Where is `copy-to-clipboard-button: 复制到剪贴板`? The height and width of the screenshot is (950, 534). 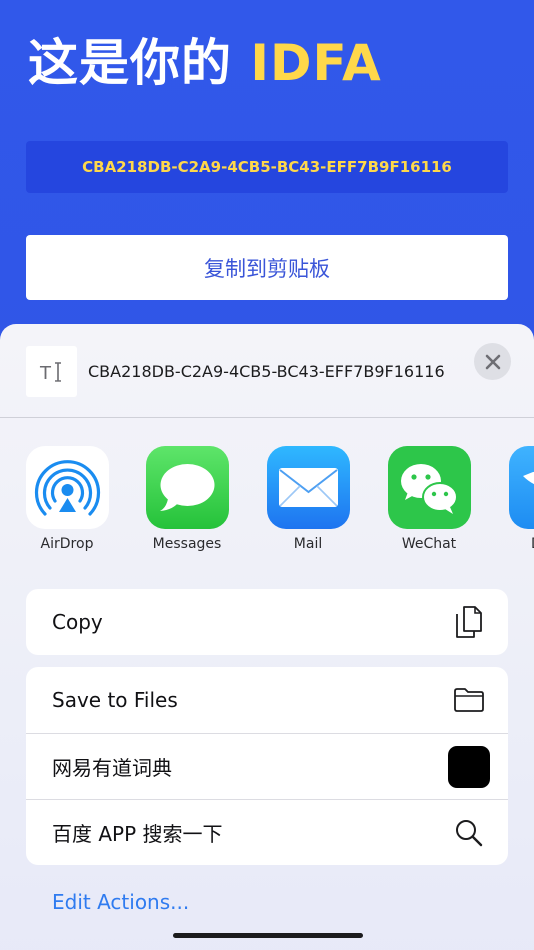
copy-to-clipboard-button: 复制到剪贴板 is located at coordinates (267, 267).